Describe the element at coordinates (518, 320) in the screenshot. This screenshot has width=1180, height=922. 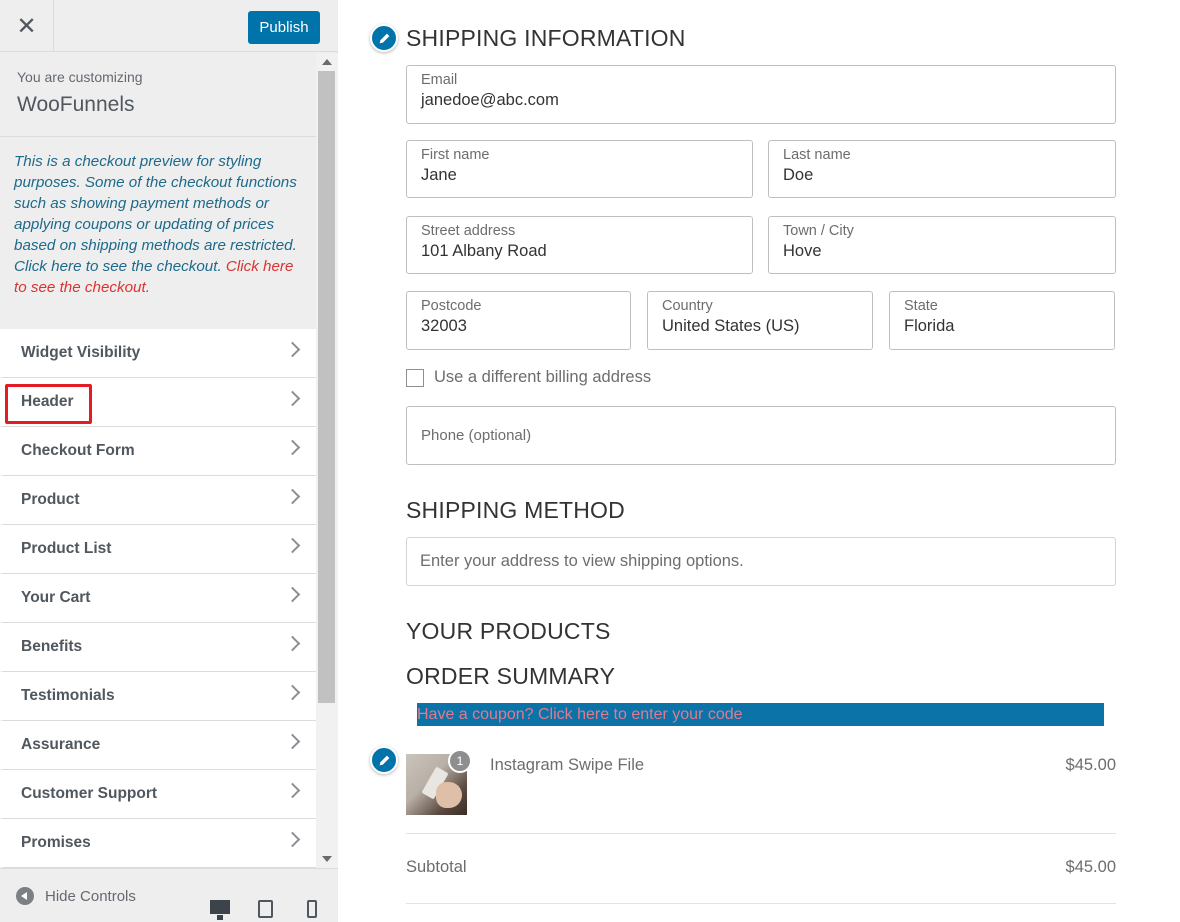
I see `postcode-field: Postcode 32003` at that location.